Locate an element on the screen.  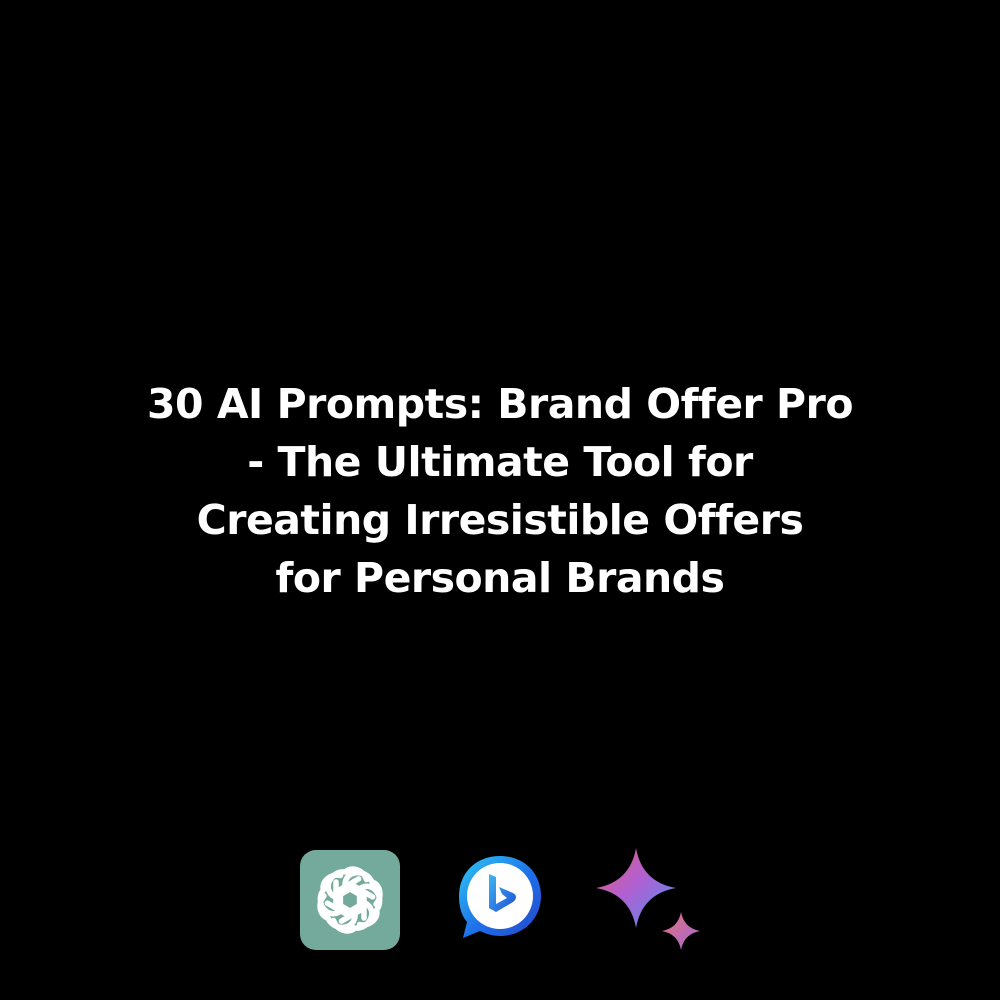
headline-line-2: - The Ultimate Tool for is located at coordinates (500, 462).